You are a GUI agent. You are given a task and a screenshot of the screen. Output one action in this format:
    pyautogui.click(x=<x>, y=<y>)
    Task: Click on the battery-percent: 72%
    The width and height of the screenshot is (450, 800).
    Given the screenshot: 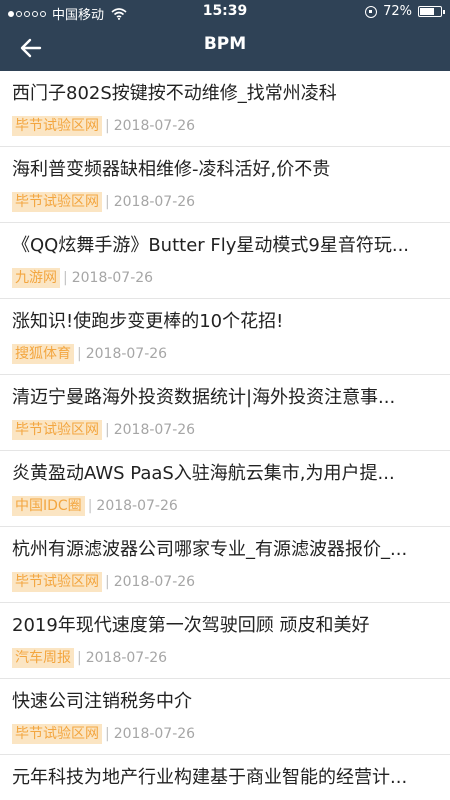 What is the action you would take?
    pyautogui.click(x=397, y=11)
    